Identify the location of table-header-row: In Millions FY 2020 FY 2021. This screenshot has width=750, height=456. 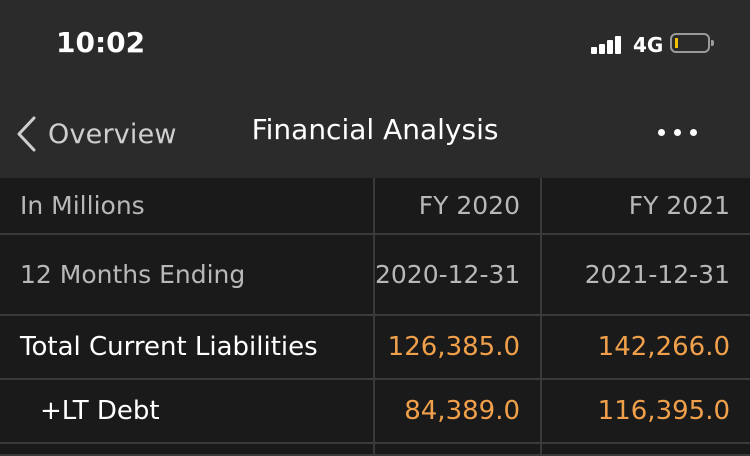
(375, 206).